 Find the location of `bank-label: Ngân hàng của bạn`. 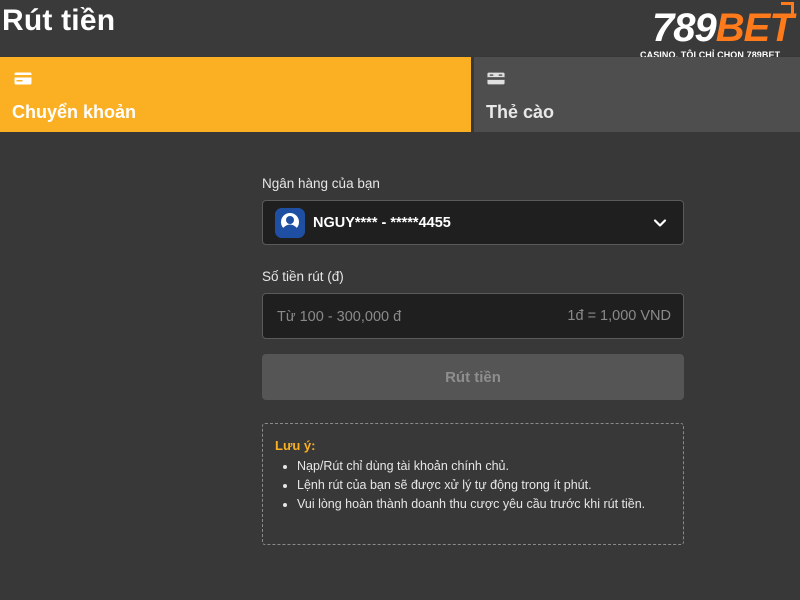

bank-label: Ngân hàng của bạn is located at coordinates (321, 183).